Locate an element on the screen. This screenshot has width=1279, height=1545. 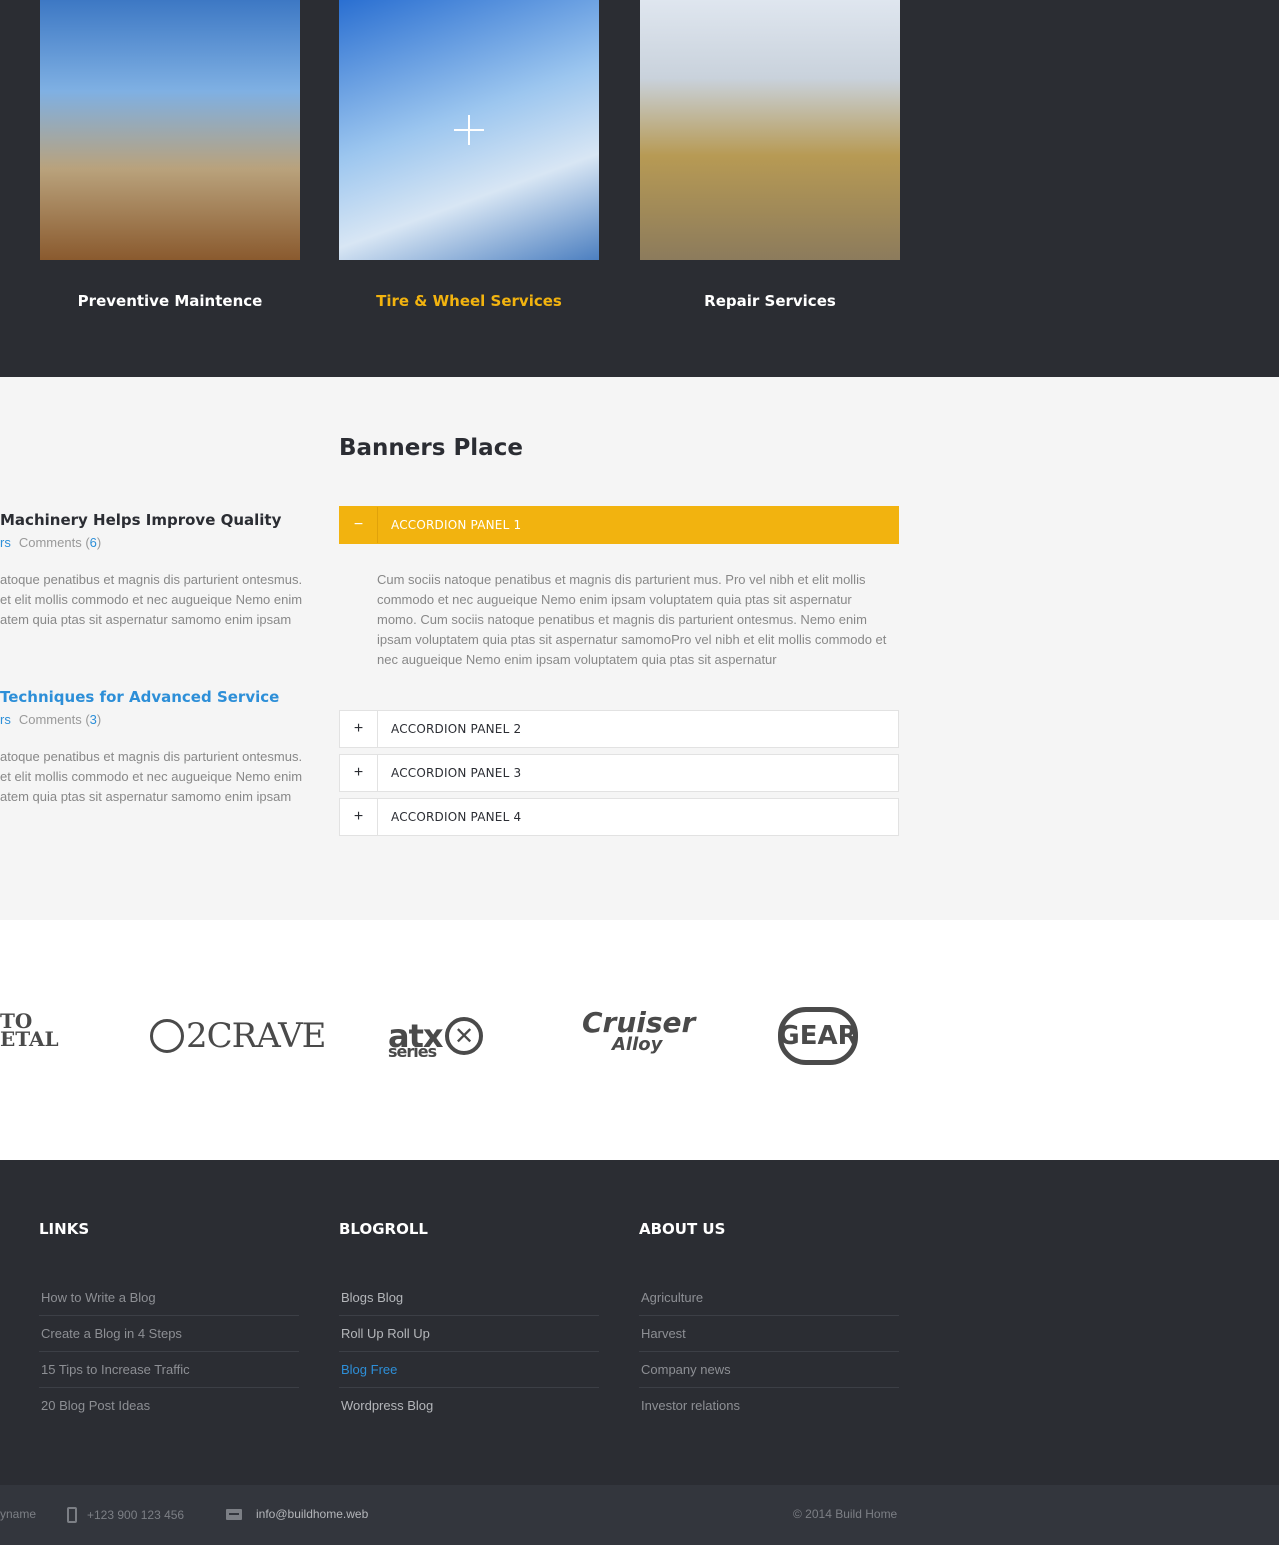
accordion-panel-3: + ACCORDION PANEL 3 is located at coordinates (619, 773).